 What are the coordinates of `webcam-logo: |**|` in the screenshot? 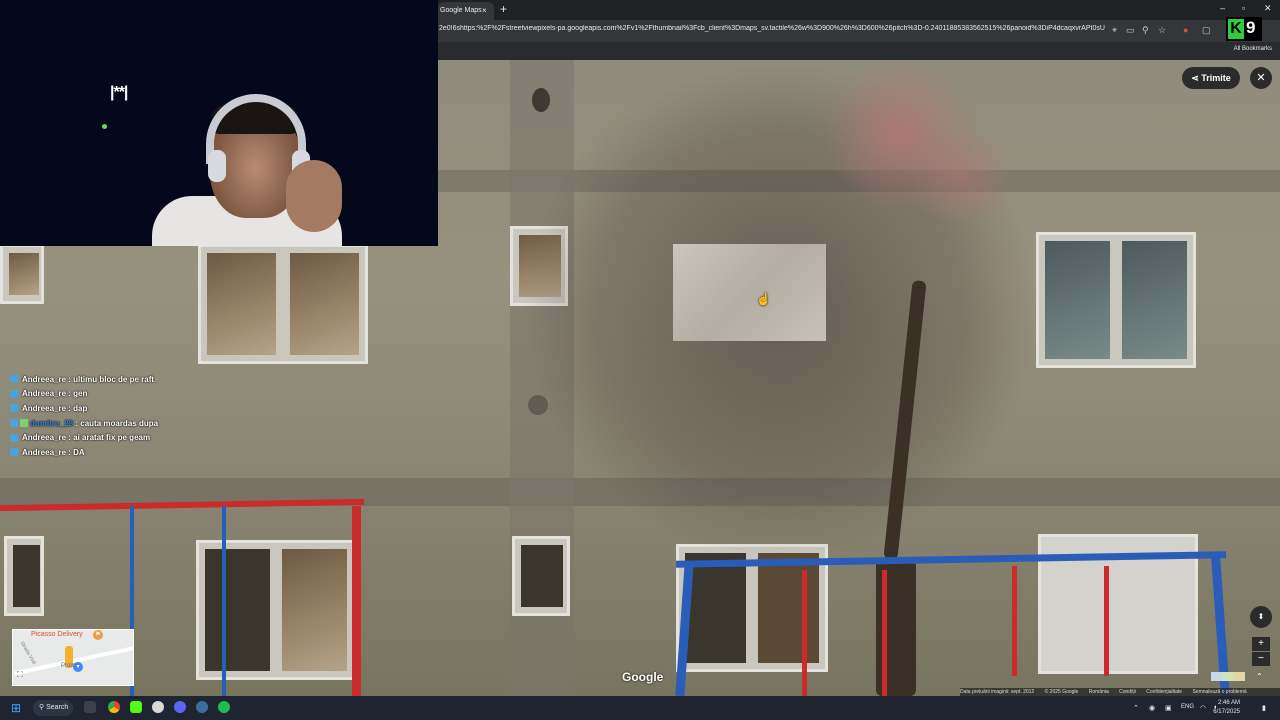 It's located at (119, 92).